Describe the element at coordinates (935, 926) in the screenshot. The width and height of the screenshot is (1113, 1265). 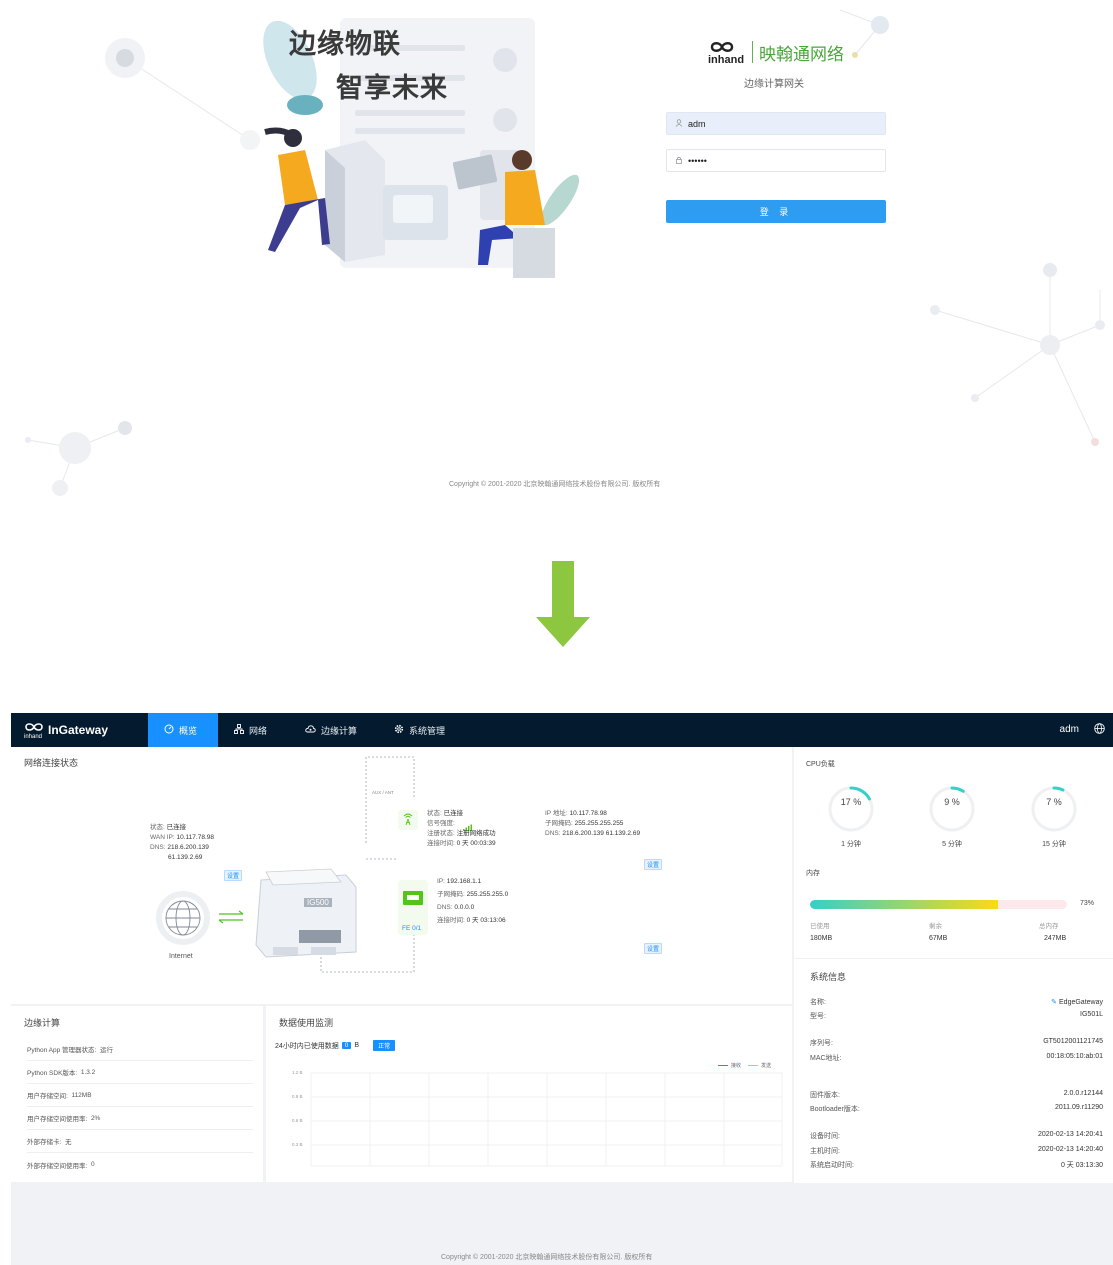
I see `memory-free-label: 剩余` at that location.